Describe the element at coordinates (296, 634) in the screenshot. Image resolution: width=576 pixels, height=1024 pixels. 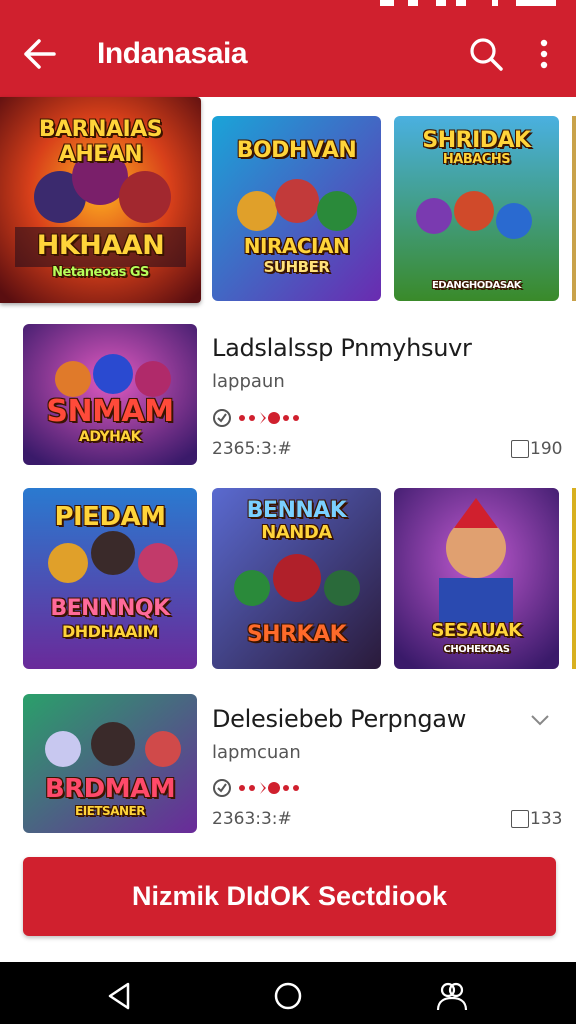
I see `game-card-caption: SHRKAK` at that location.